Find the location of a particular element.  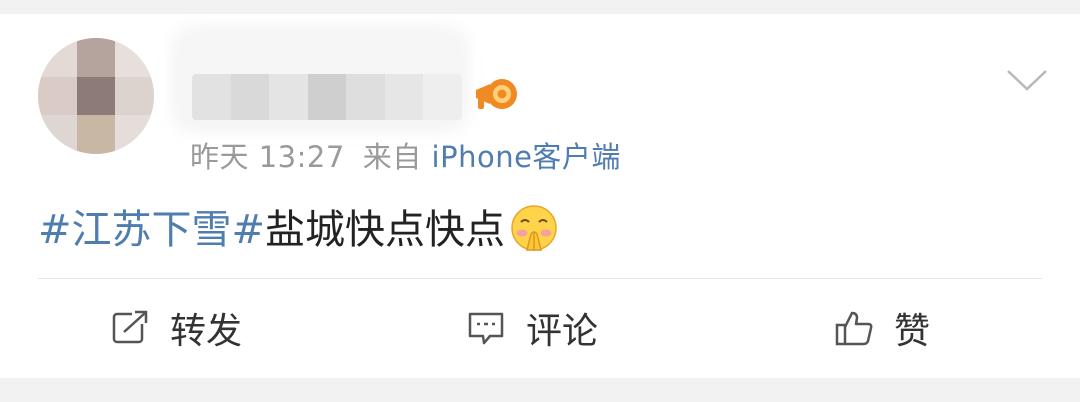

divider is located at coordinates (540, 278).